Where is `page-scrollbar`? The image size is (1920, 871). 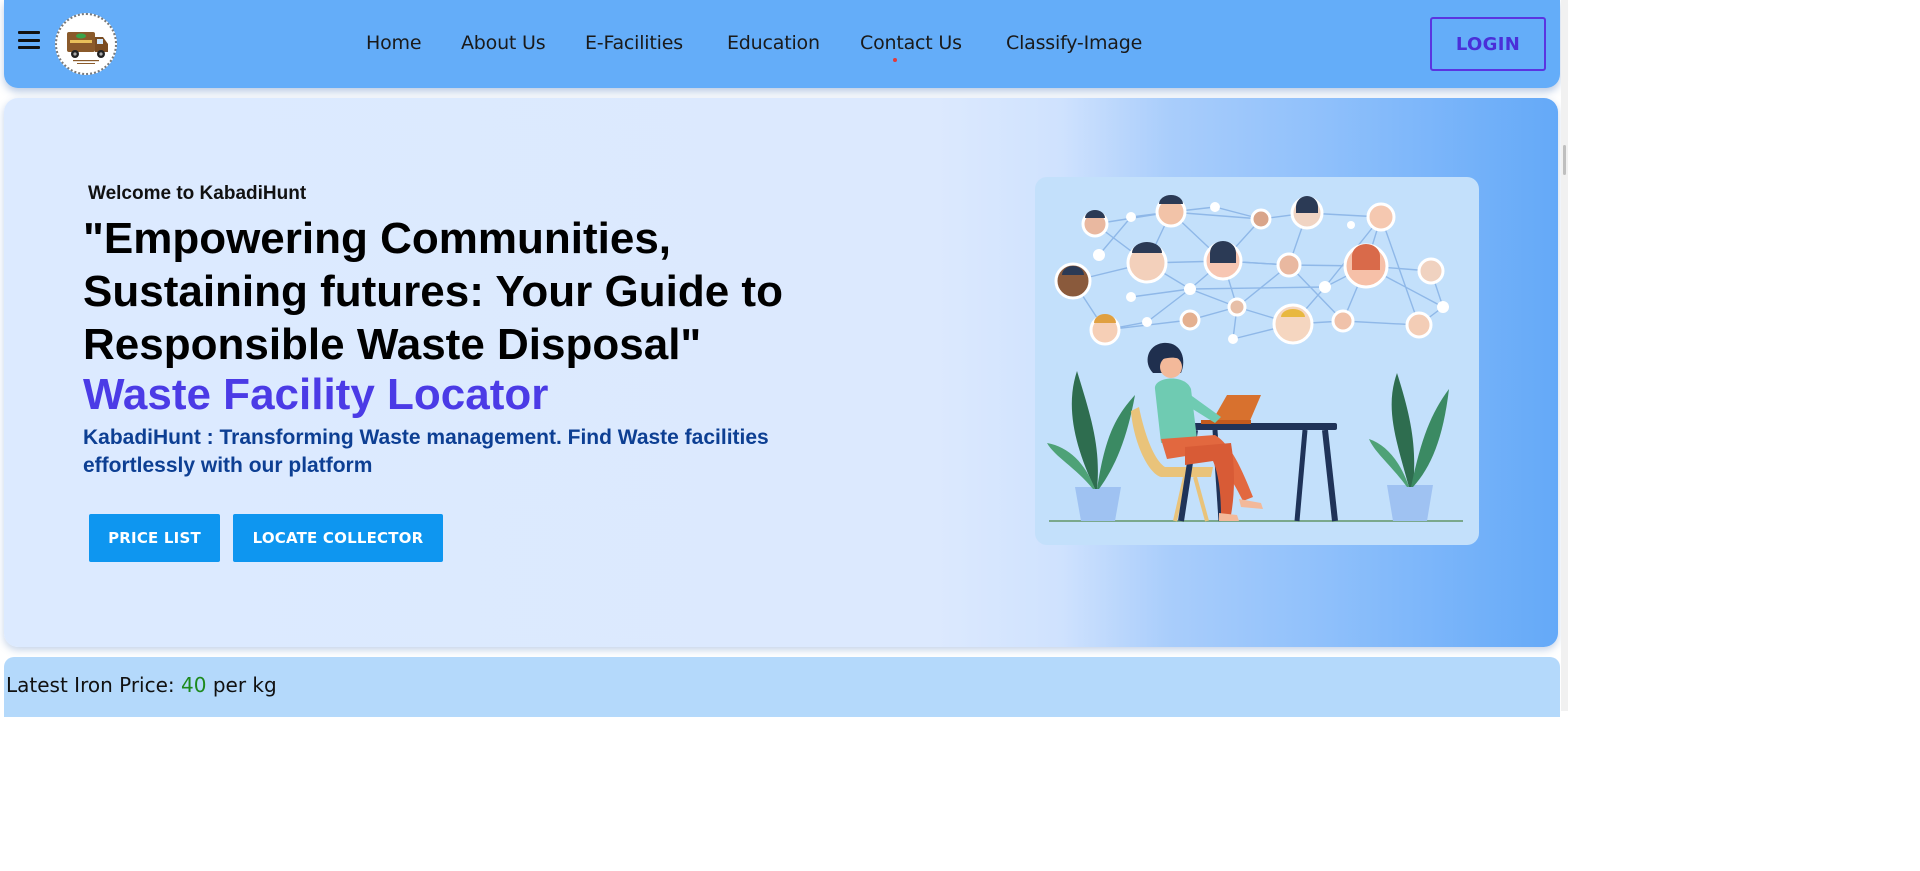 page-scrollbar is located at coordinates (1564, 355).